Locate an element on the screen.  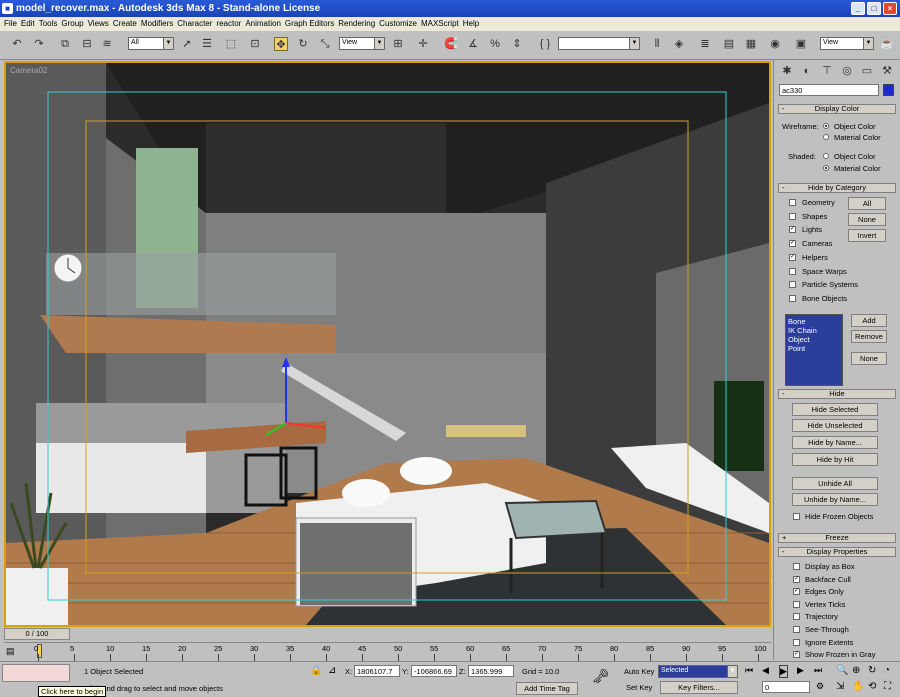
material-editor-icon: ◉ is located at coordinates (775, 44).